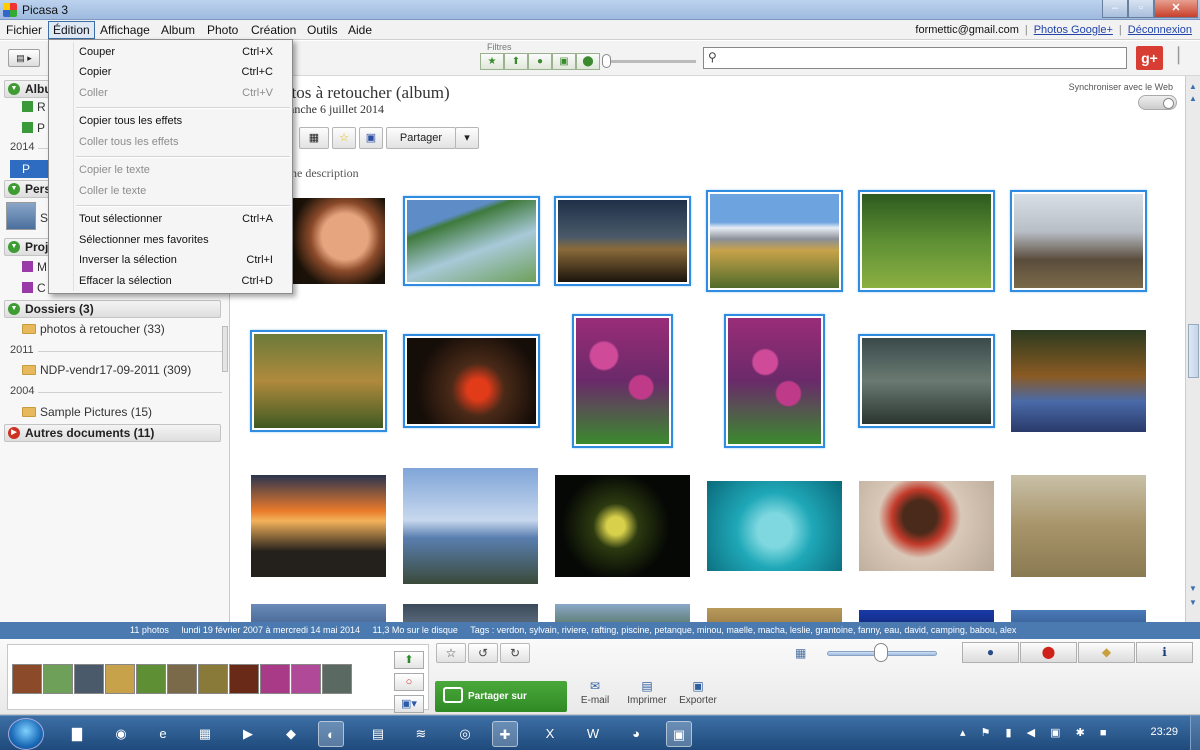 The width and height of the screenshot is (1200, 750). I want to click on search-input: ⚲, so click(915, 58).